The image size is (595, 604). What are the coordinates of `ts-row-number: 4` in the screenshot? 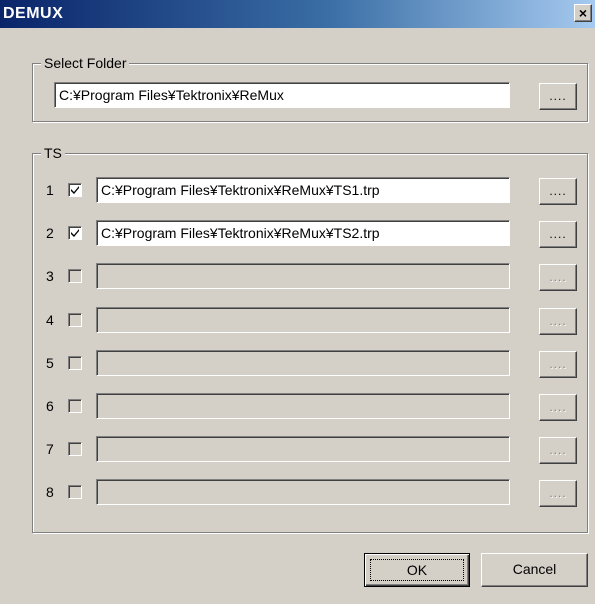 It's located at (50, 320).